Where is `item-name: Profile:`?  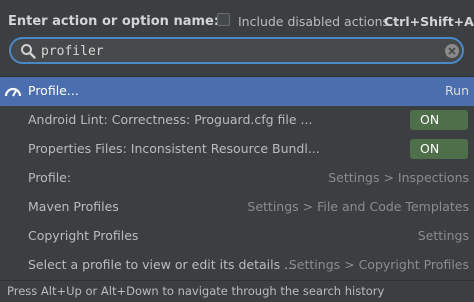
item-name: Profile: is located at coordinates (50, 177).